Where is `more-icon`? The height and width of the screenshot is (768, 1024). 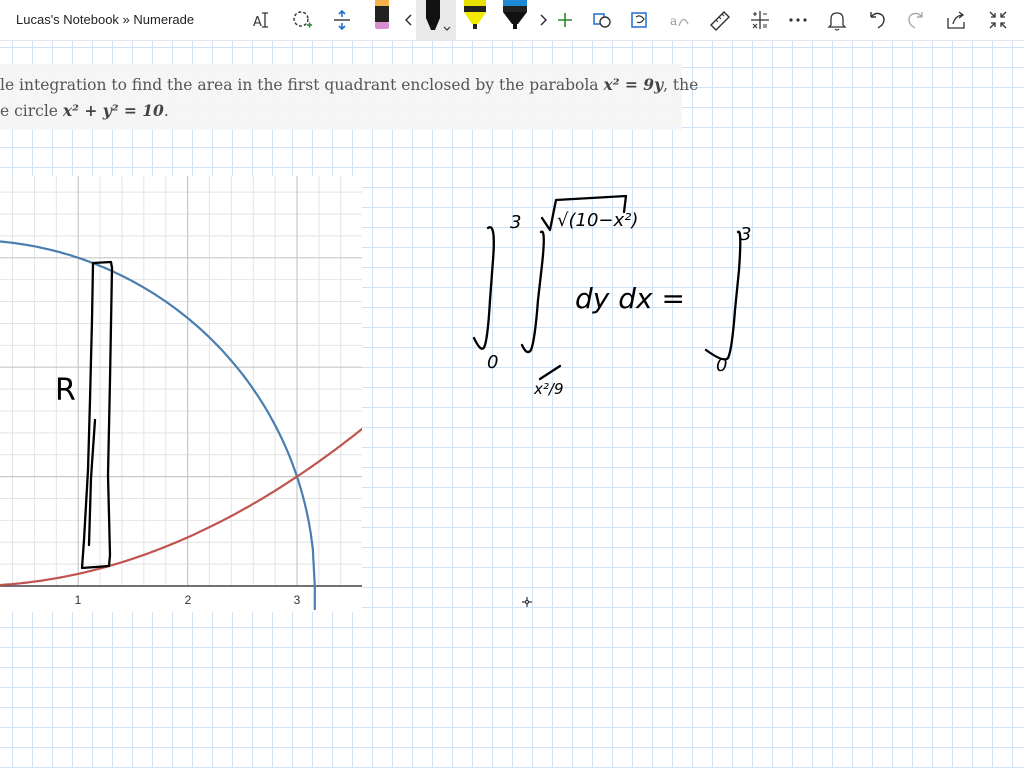
more-icon is located at coordinates (798, 20).